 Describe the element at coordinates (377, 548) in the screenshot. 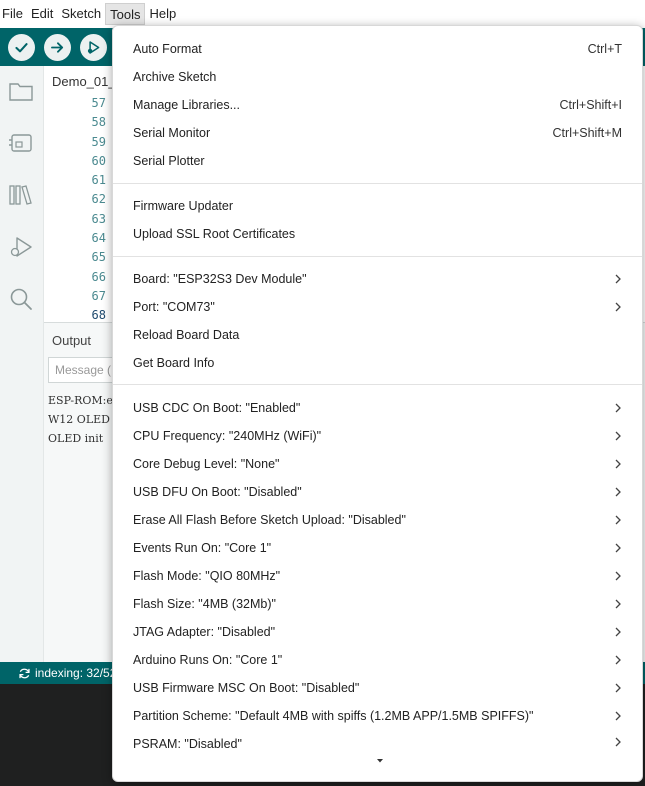

I see `menu-item-events-run-on: Events Run On: "Core 1"` at that location.